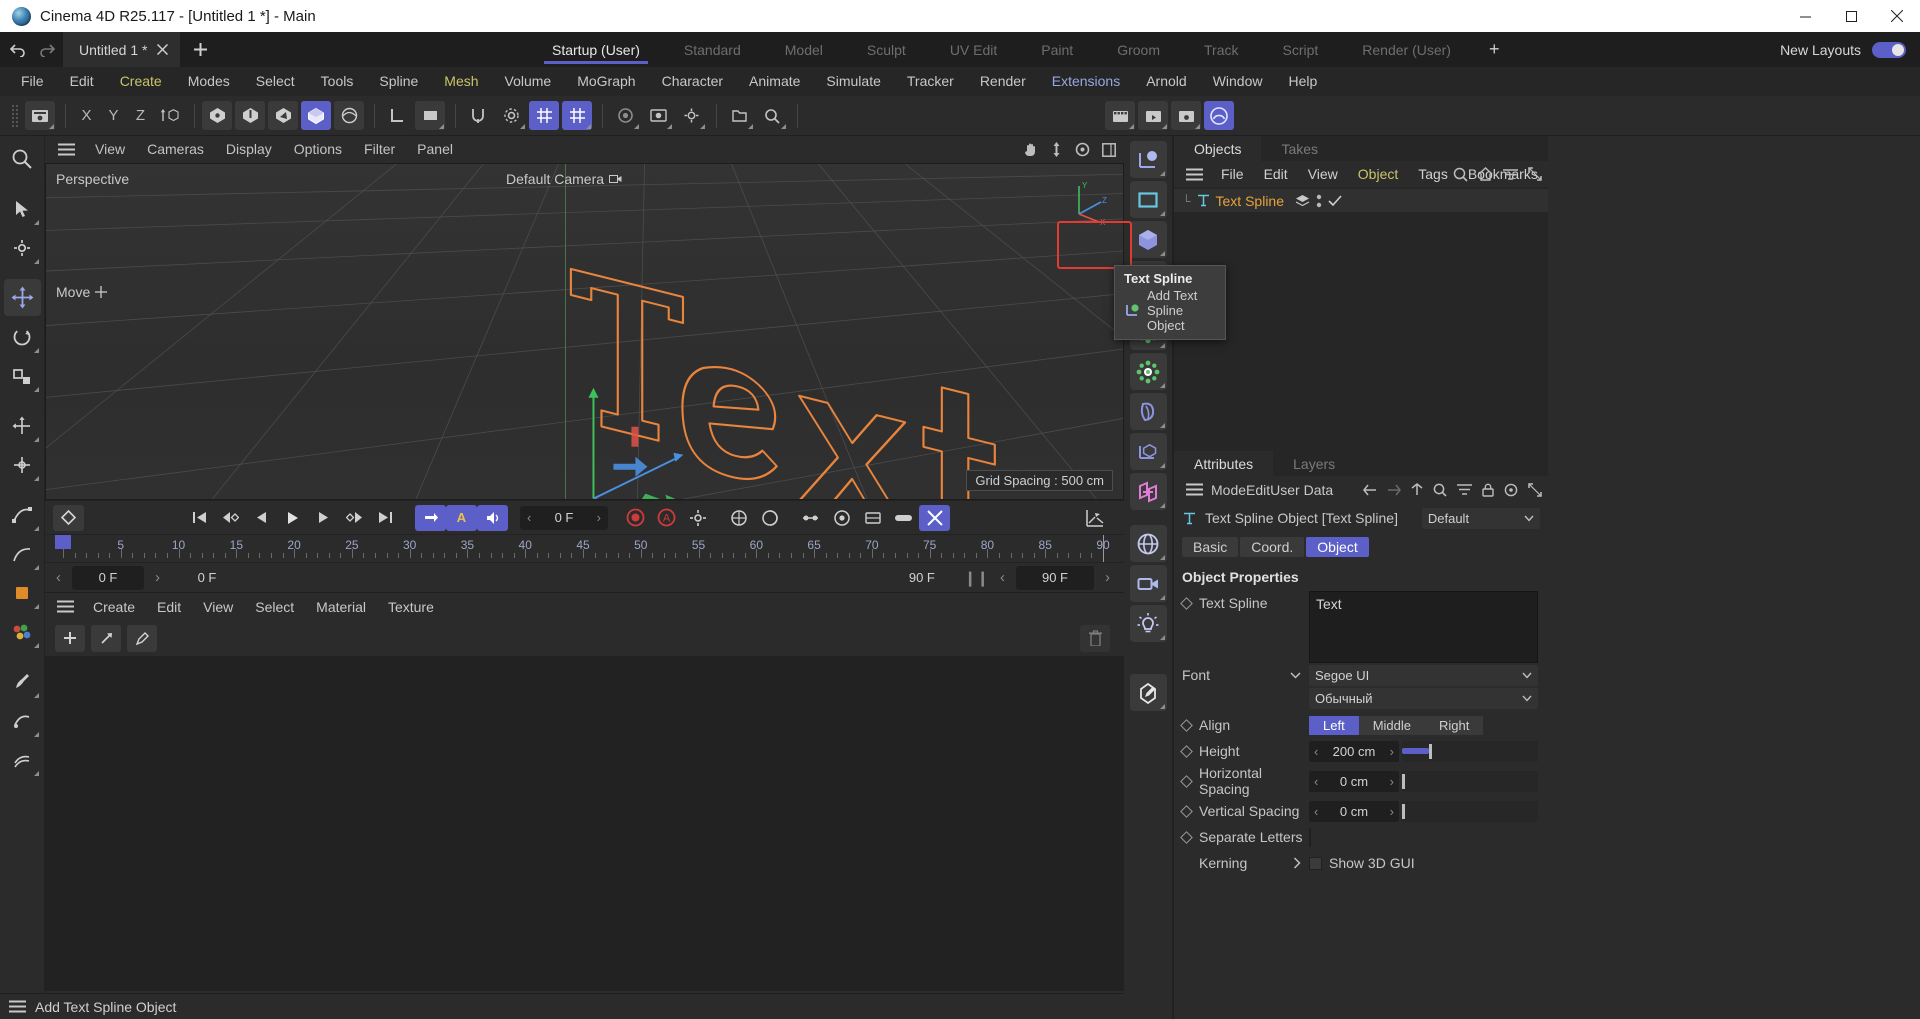 This screenshot has height=1019, width=1920. Describe the element at coordinates (584, 548) in the screenshot. I see `timeline-ruler: 051015202530354045505560657075808590` at that location.